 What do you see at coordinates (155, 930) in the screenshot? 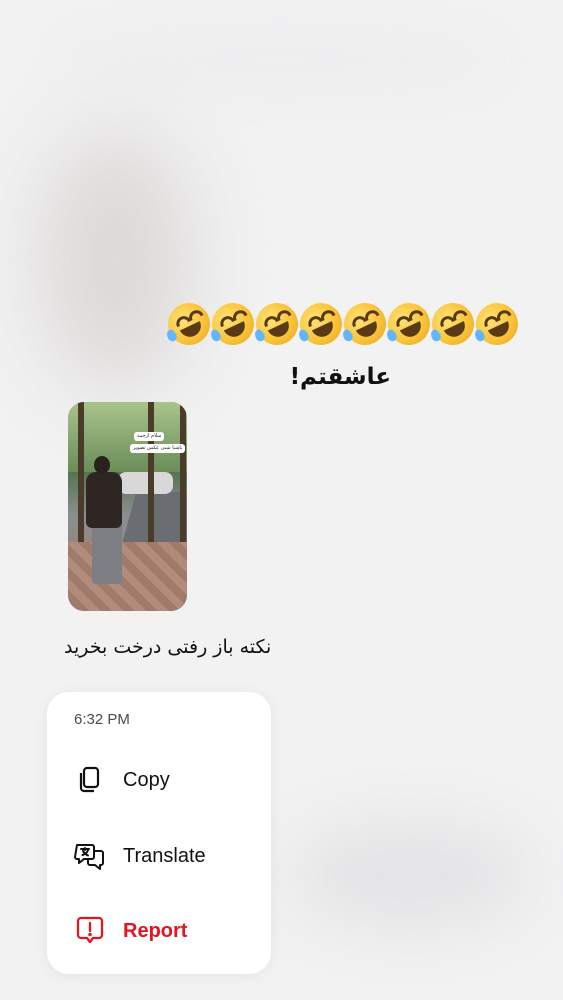
I see `report-label: Report` at bounding box center [155, 930].